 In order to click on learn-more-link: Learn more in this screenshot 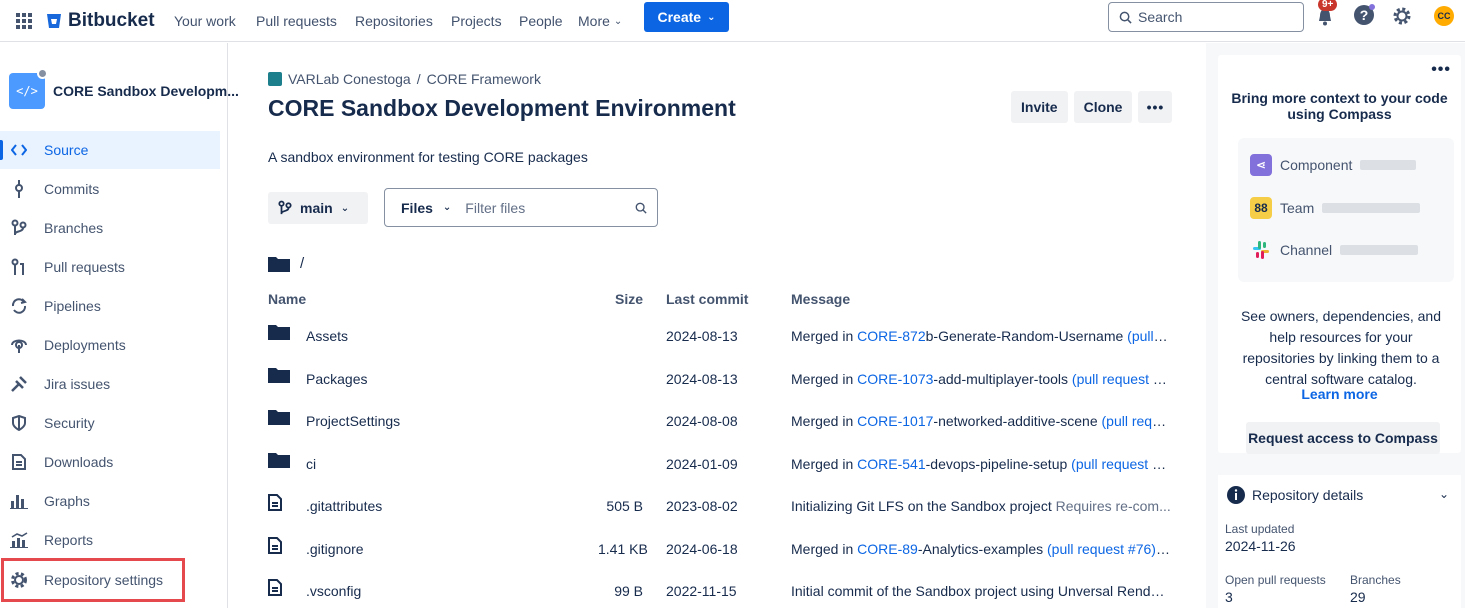, I will do `click(1339, 394)`.